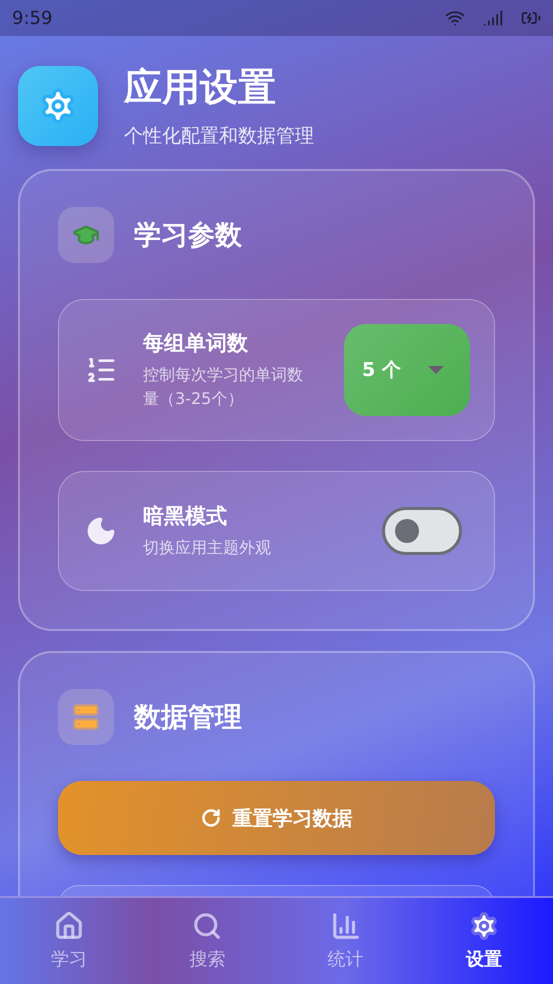  I want to click on signal-icon, so click(493, 18).